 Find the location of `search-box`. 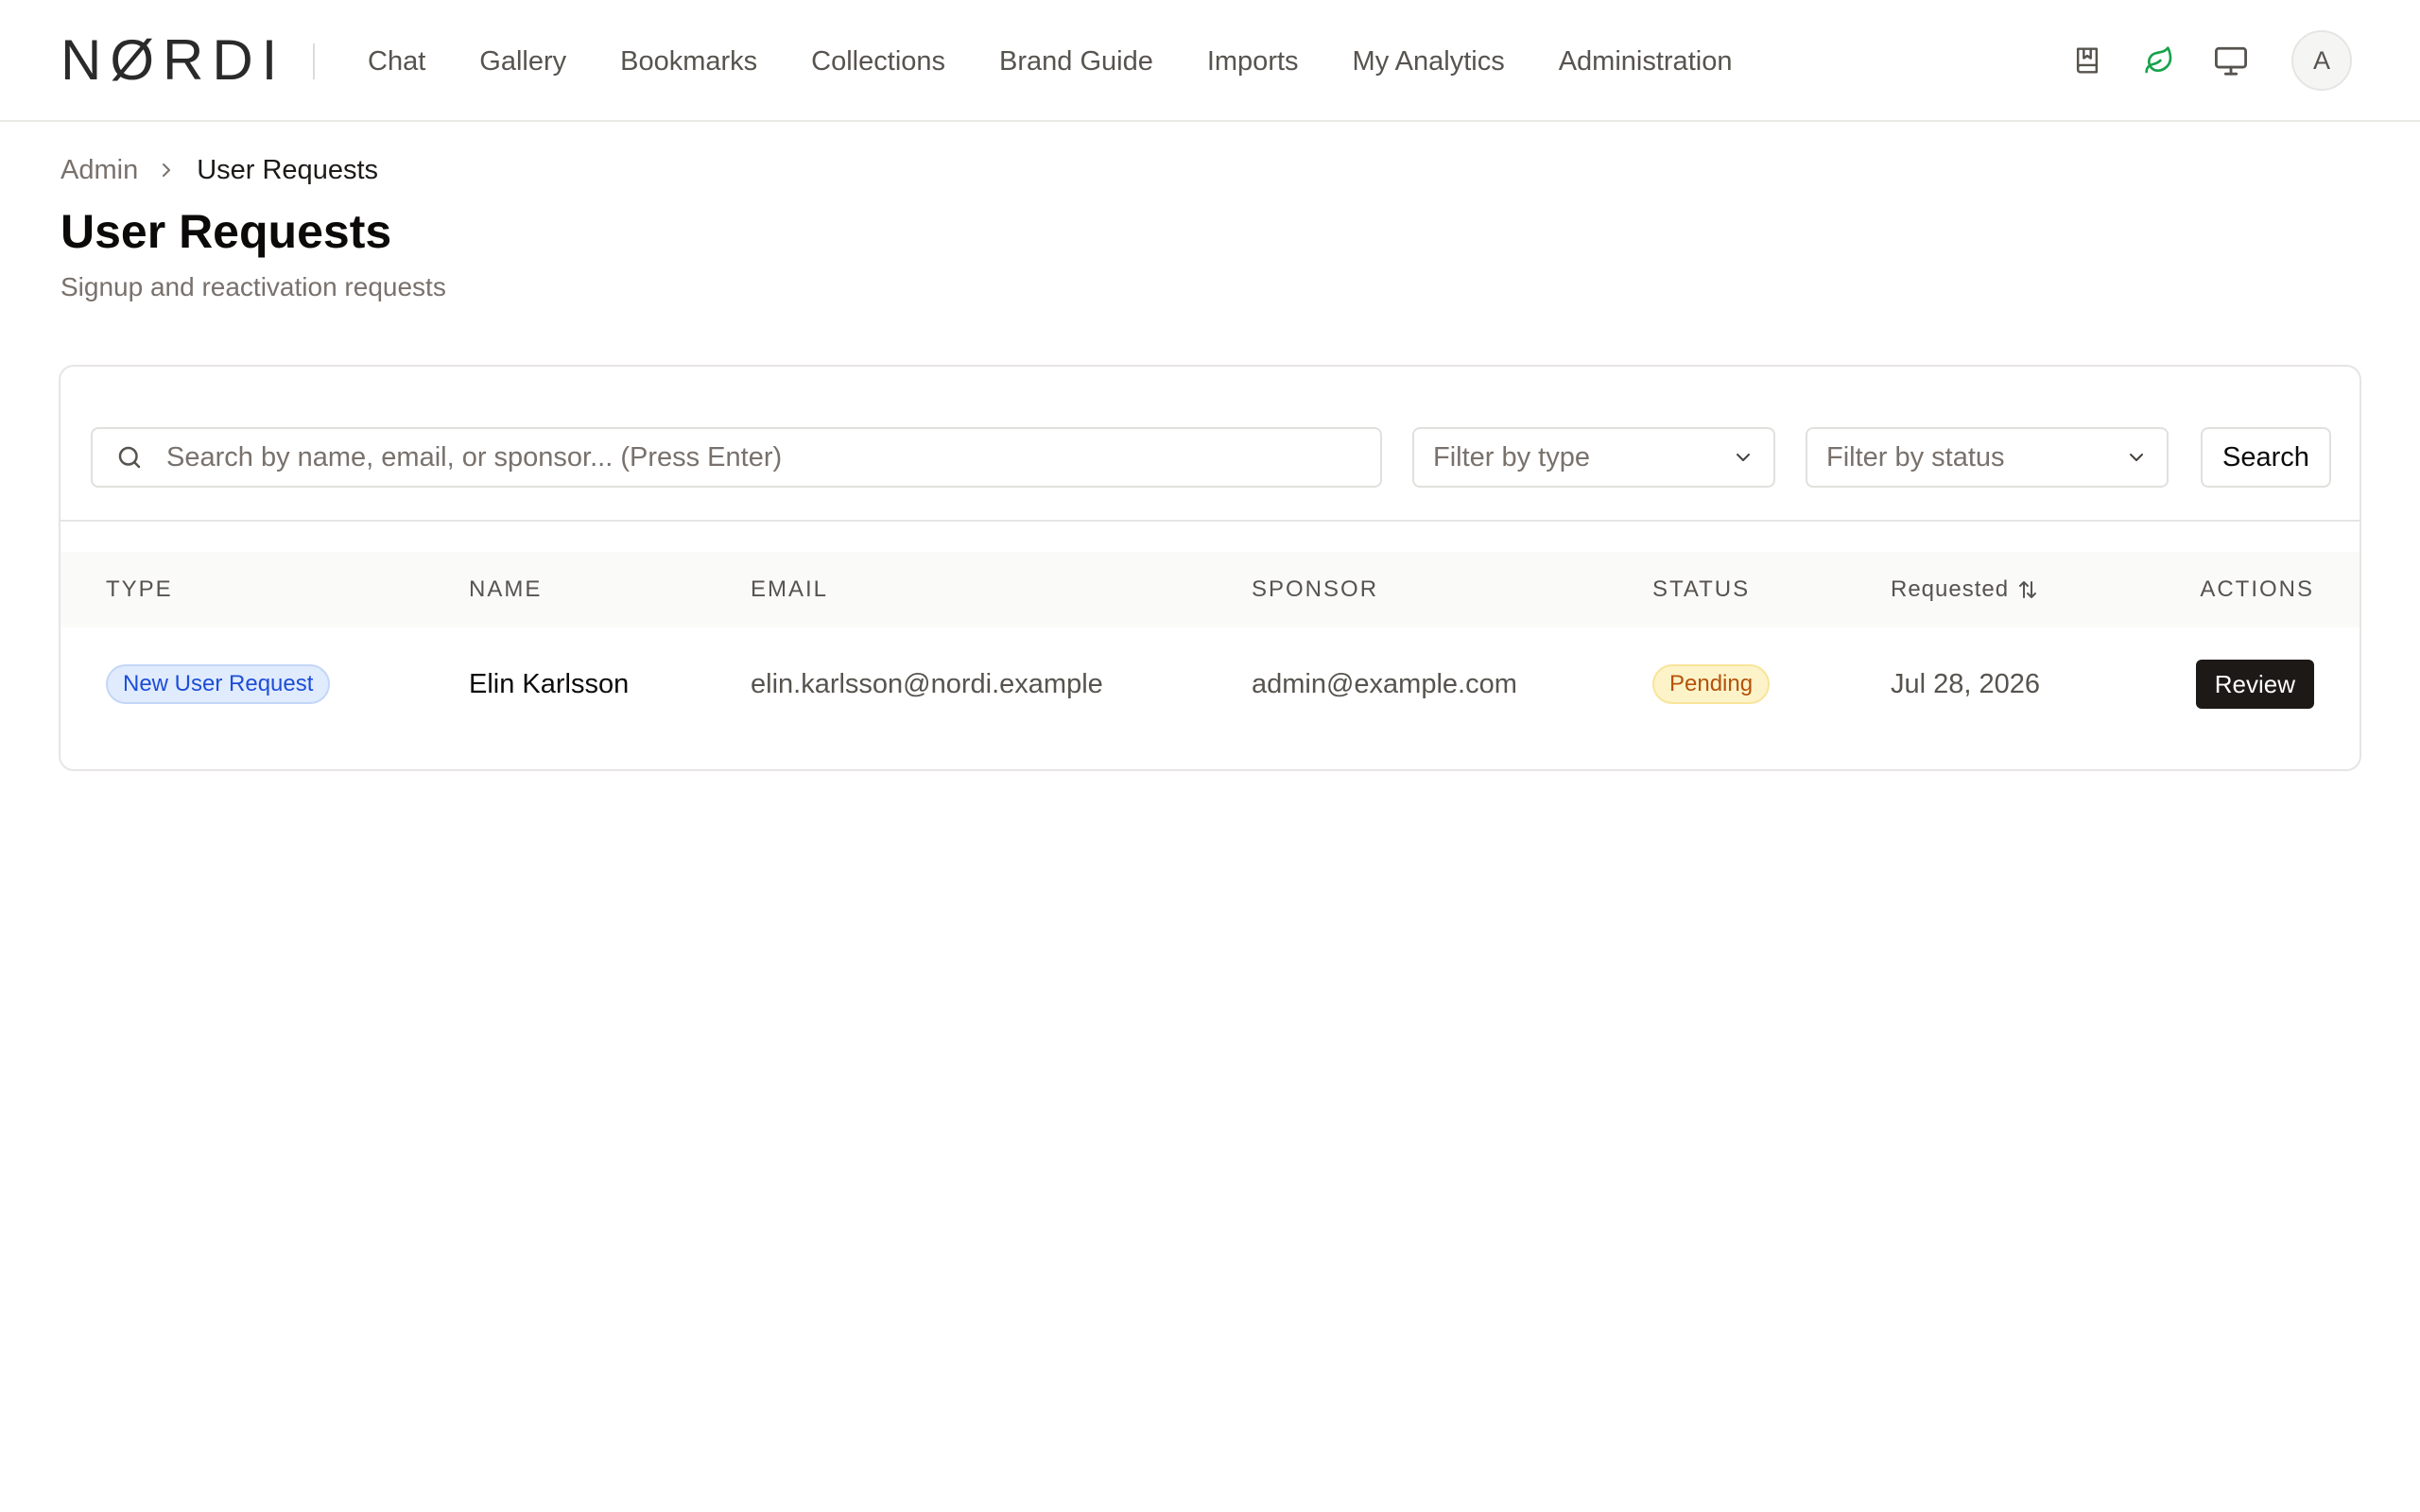

search-box is located at coordinates (736, 457).